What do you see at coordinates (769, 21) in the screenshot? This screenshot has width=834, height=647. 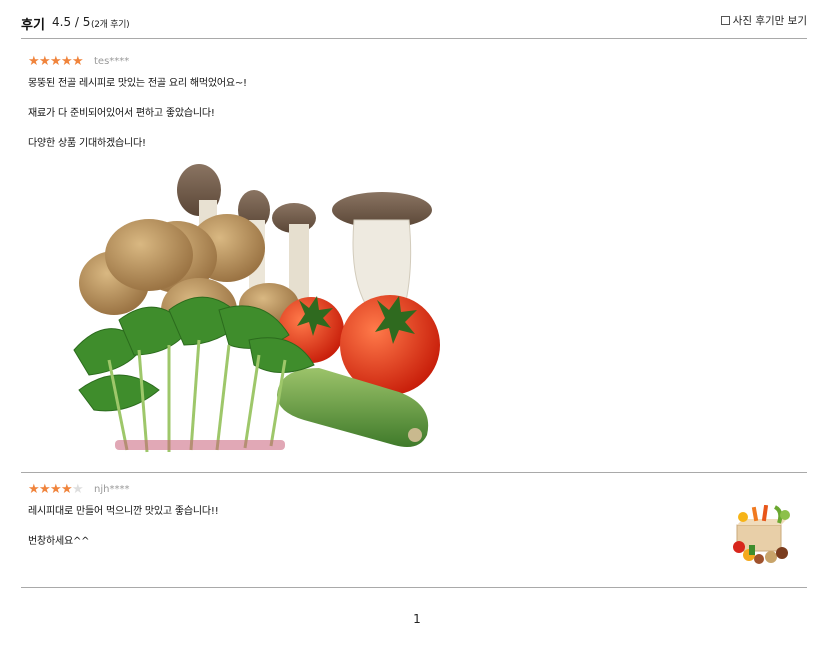 I see `photo-only-label: 사진 후기만 보기` at bounding box center [769, 21].